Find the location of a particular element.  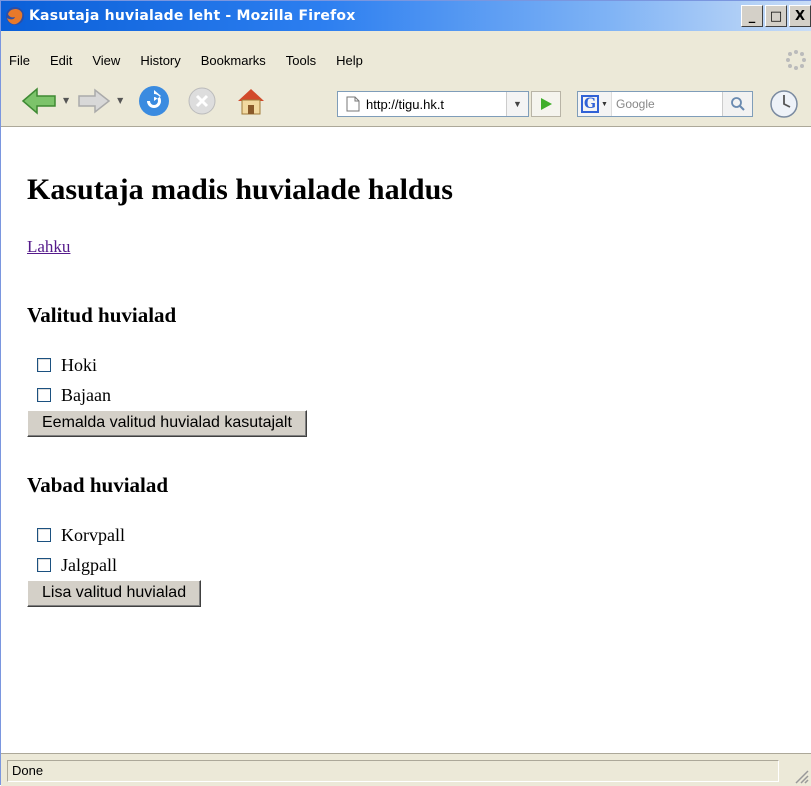

minimize-button: _ is located at coordinates (752, 16).